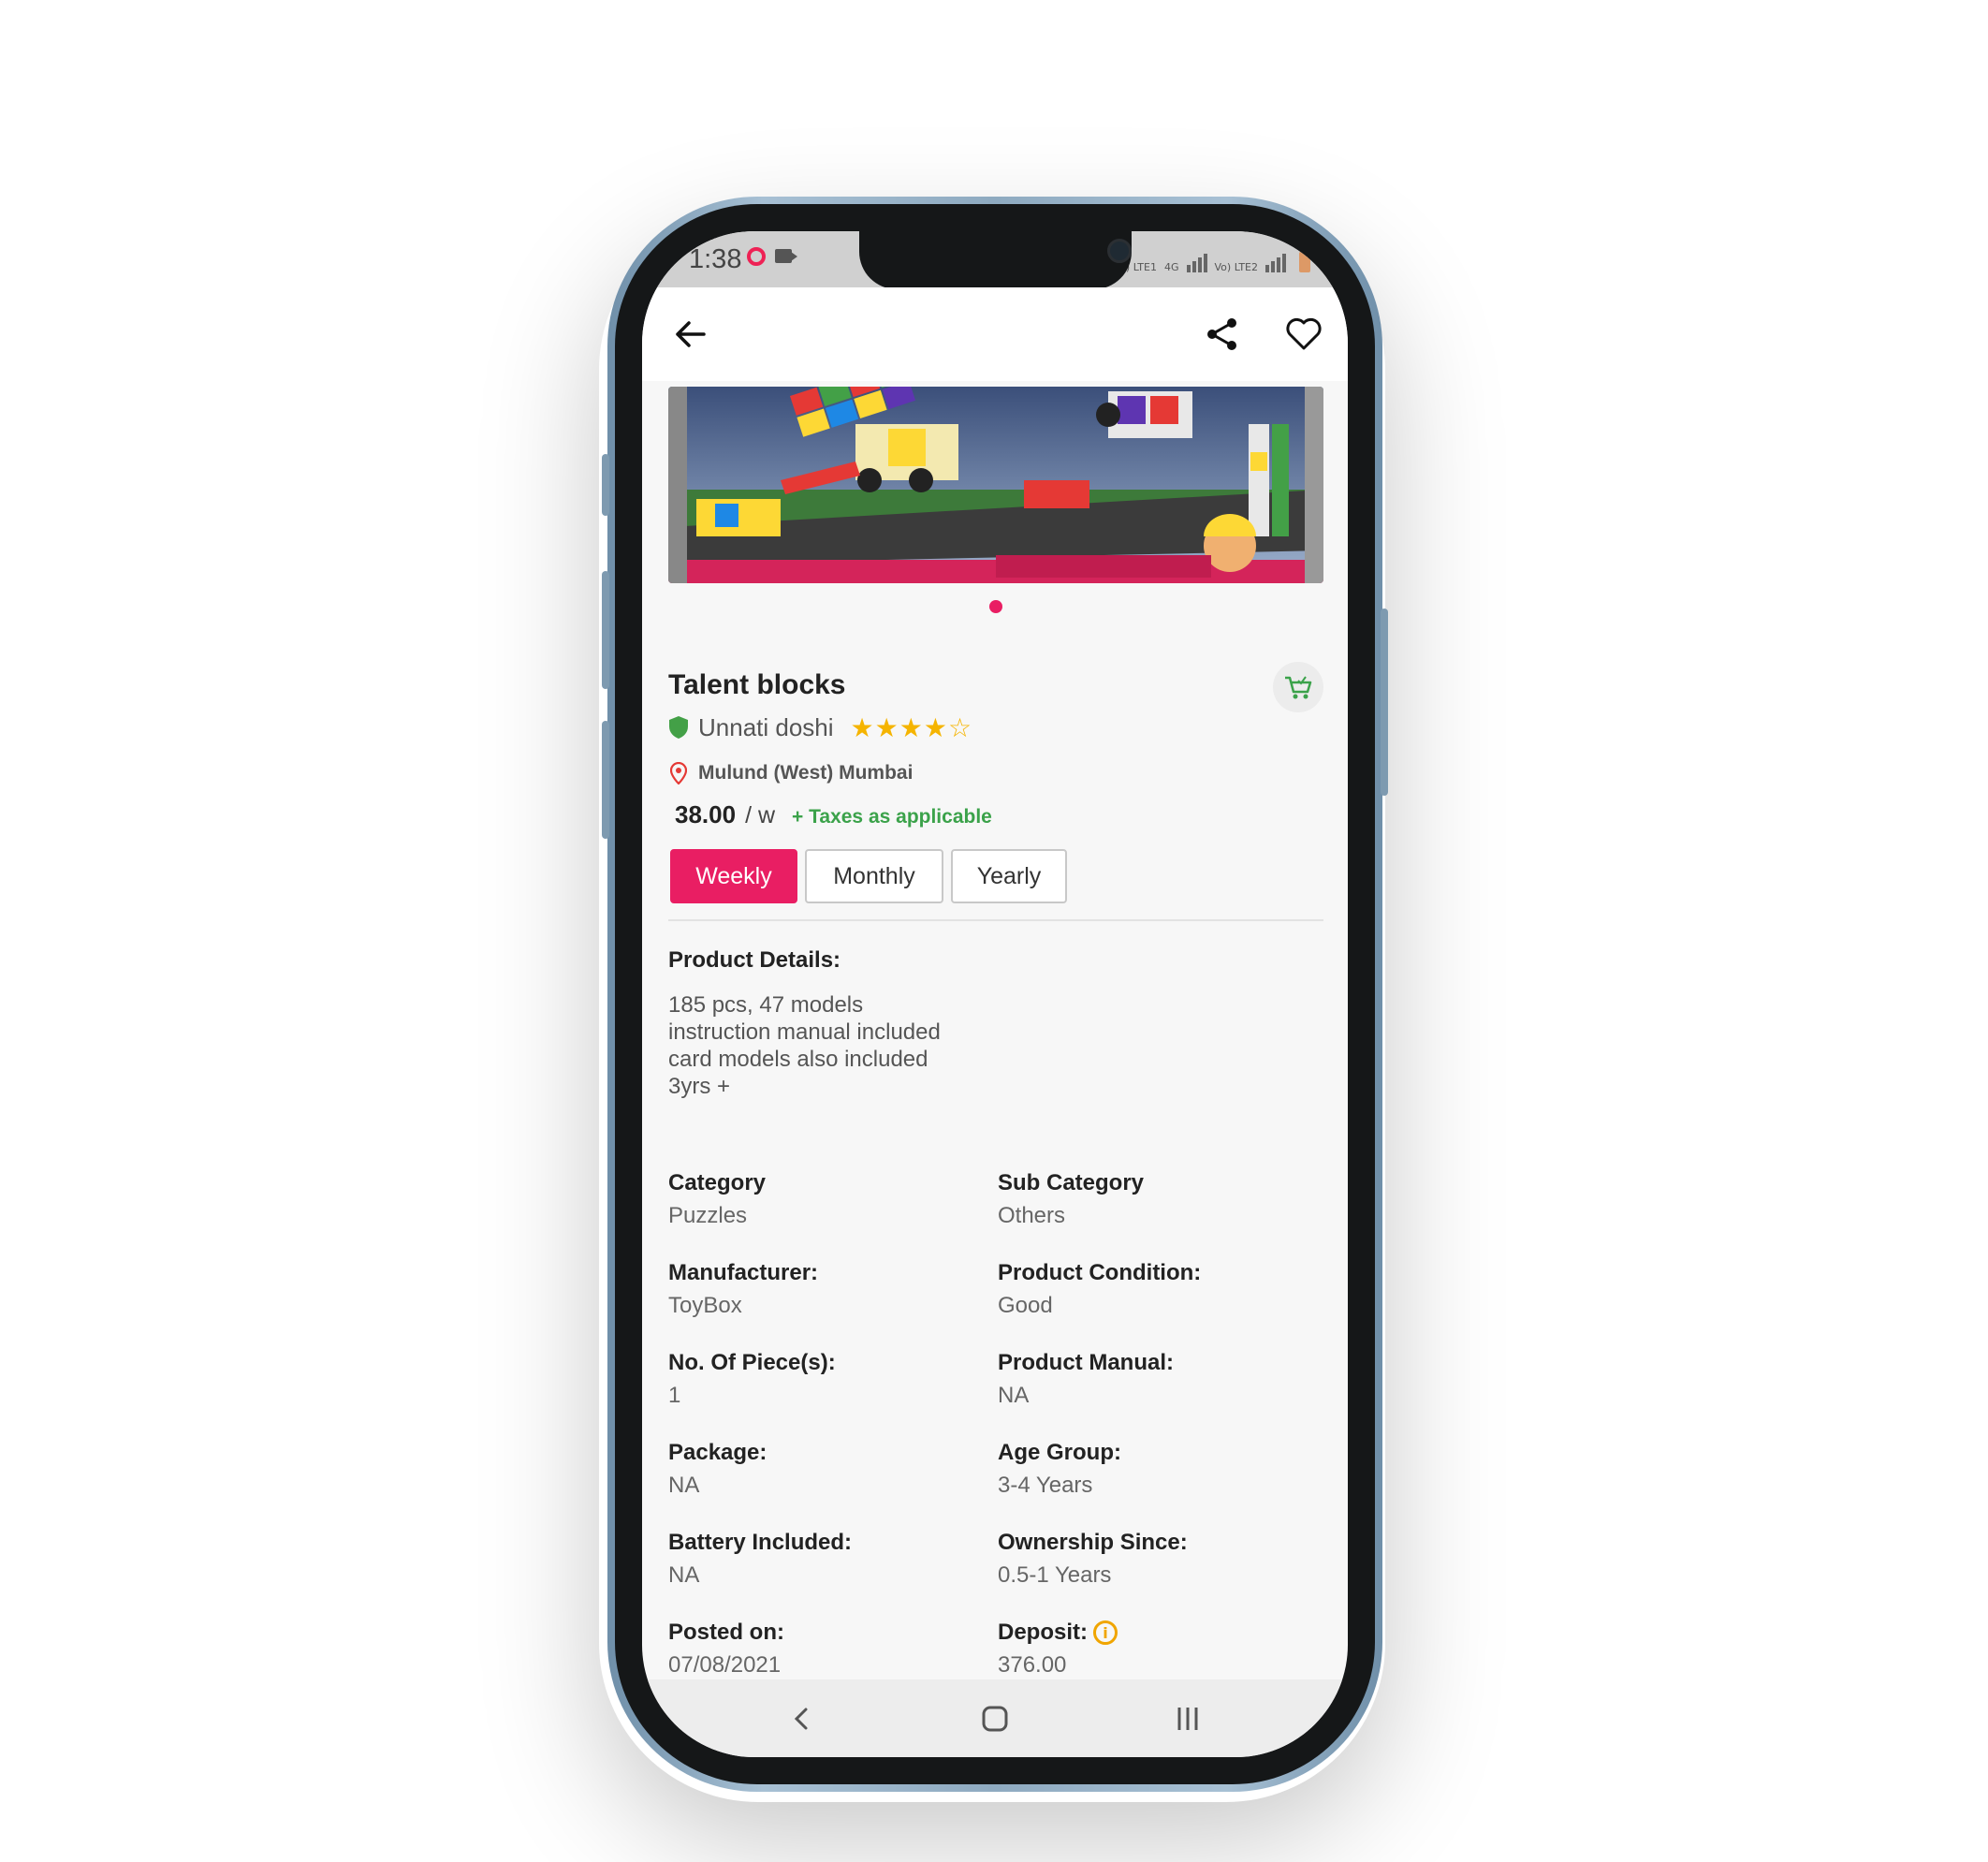 Image resolution: width=1988 pixels, height=1862 pixels. I want to click on add-to-cart-button, so click(1298, 687).